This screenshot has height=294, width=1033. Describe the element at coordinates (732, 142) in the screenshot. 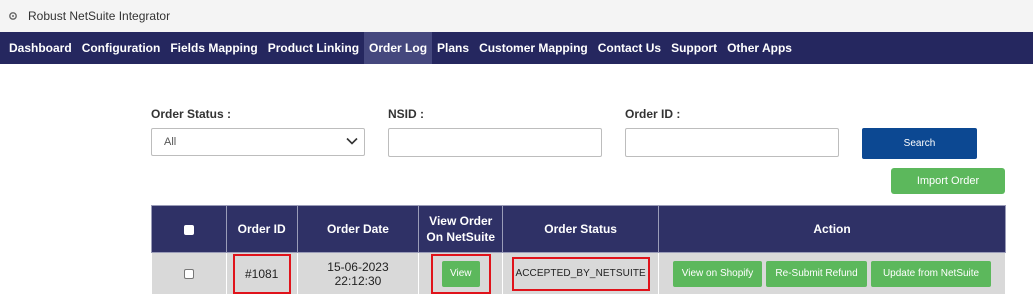

I see `order-id-input` at that location.